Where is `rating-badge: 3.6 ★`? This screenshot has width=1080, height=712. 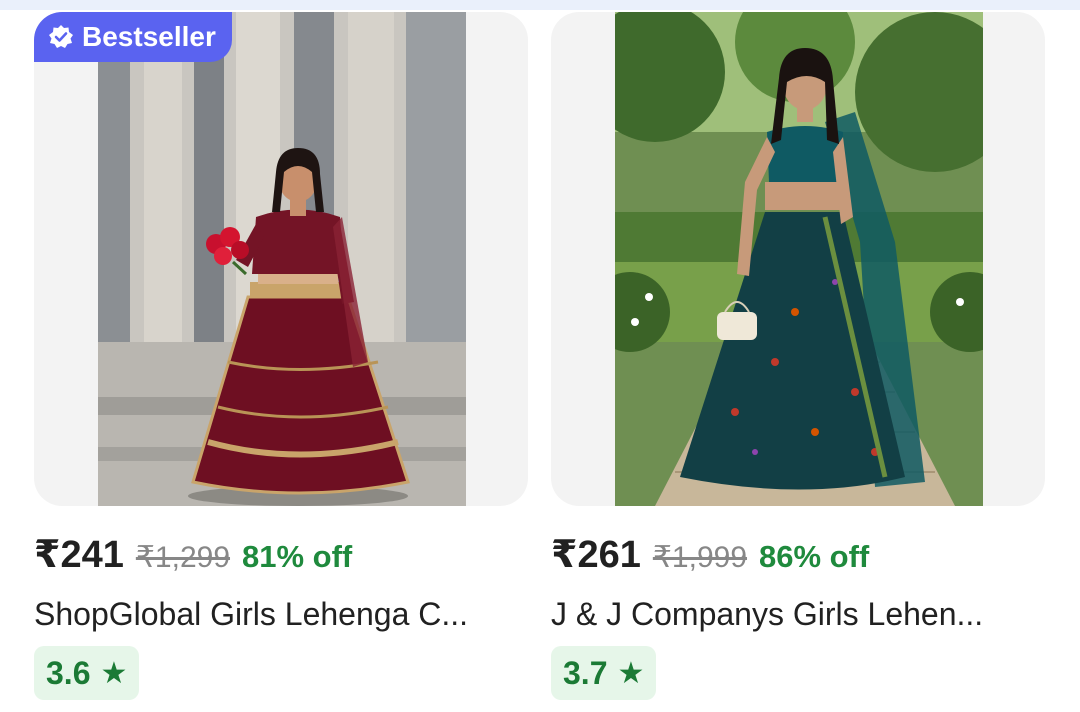 rating-badge: 3.6 ★ is located at coordinates (87, 673).